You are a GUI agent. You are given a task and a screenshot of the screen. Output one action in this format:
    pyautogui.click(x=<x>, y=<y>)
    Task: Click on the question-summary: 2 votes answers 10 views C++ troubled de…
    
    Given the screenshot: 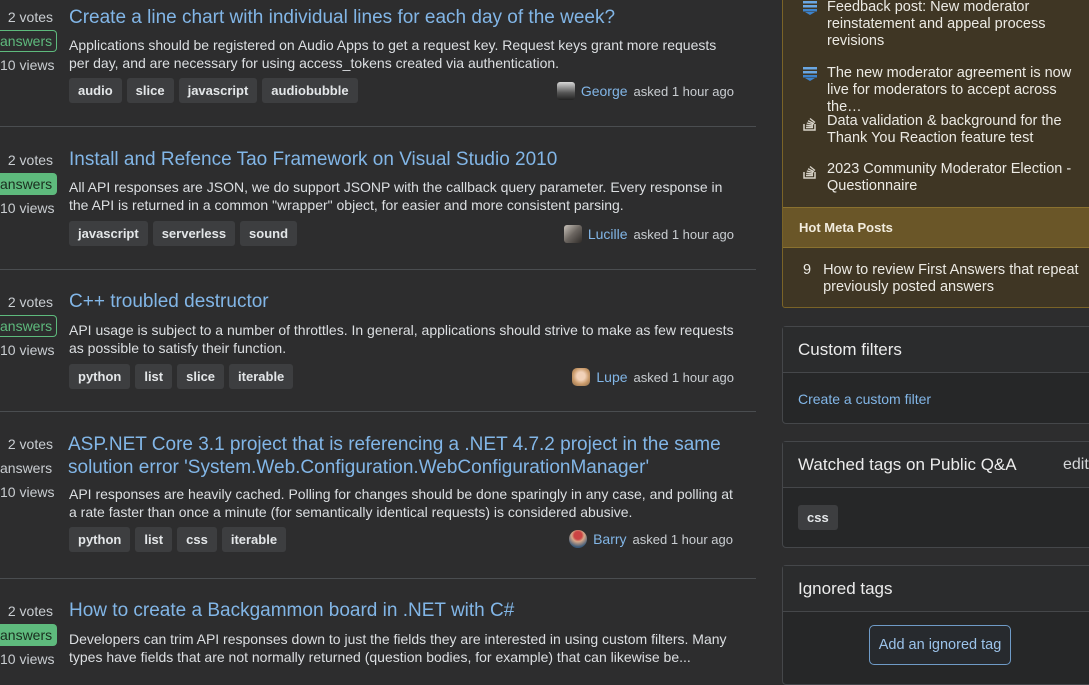 What is the action you would take?
    pyautogui.click(x=378, y=340)
    